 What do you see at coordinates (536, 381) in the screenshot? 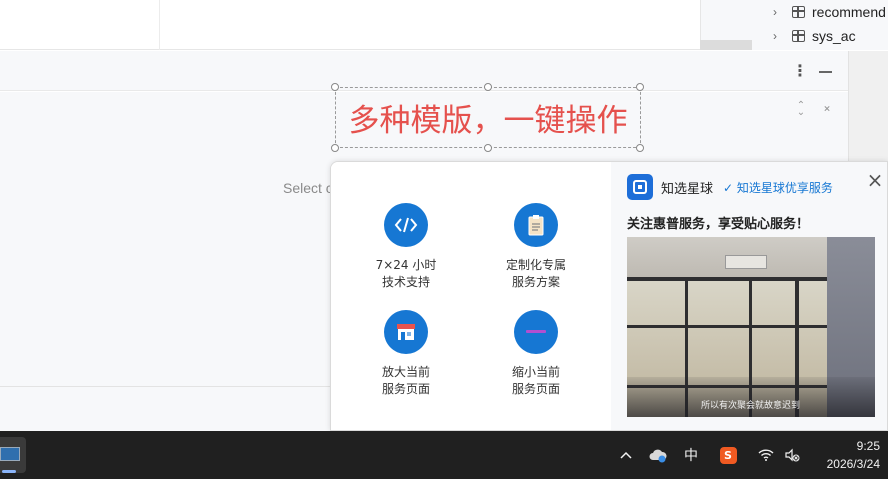
I see `service-label: 缩小当前 服务页面` at bounding box center [536, 381].